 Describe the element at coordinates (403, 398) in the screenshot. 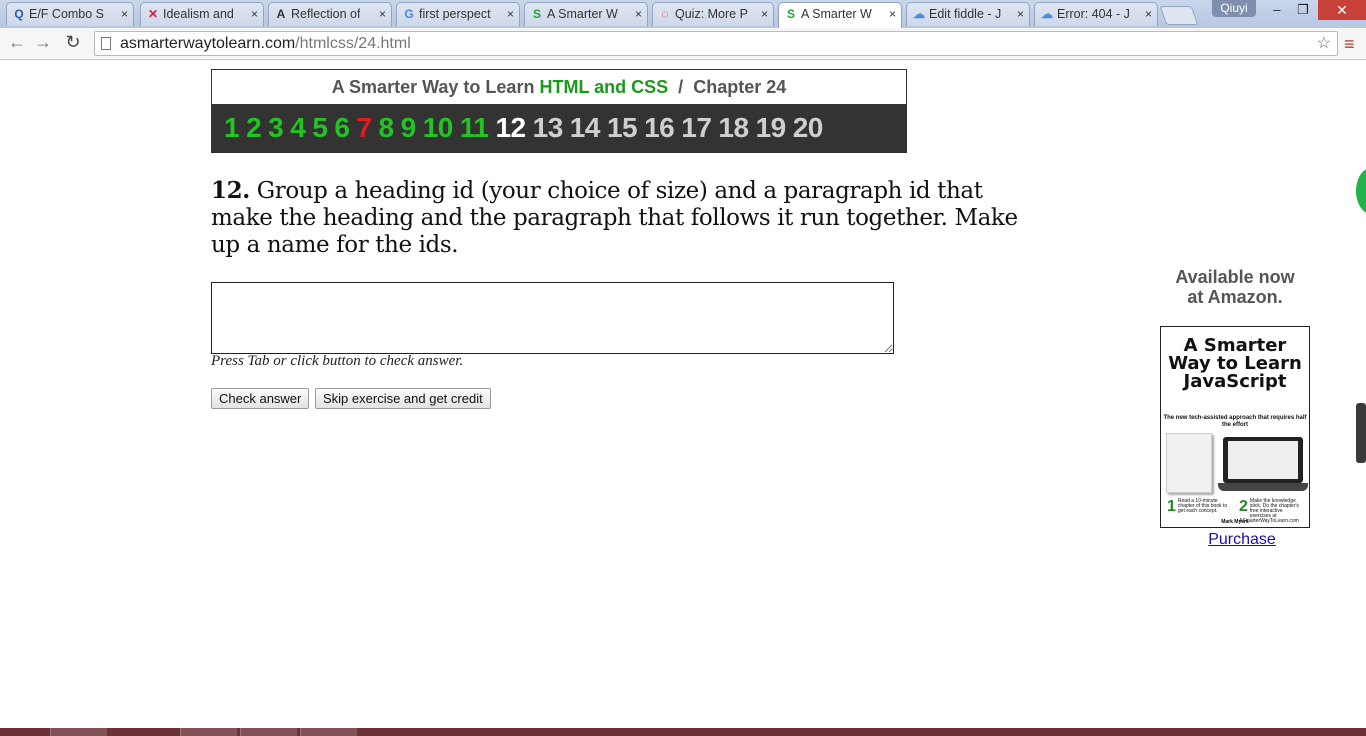

I see `skip-exercise-button: Skip exercise and get credit` at that location.